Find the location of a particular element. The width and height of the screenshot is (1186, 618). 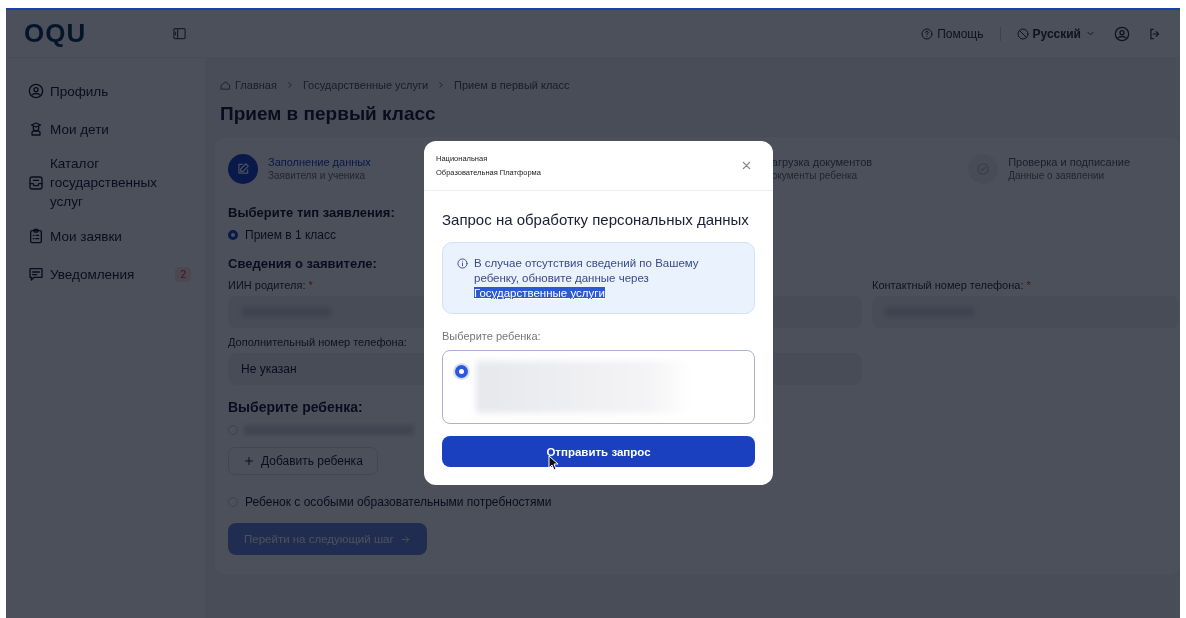

field-label: Выберите ребенка: is located at coordinates (492, 336).